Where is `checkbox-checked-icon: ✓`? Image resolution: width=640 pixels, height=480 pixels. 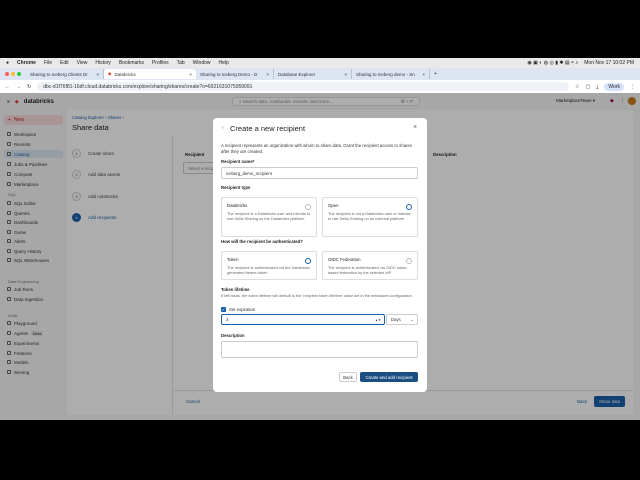 checkbox-checked-icon: ✓ is located at coordinates (223, 309).